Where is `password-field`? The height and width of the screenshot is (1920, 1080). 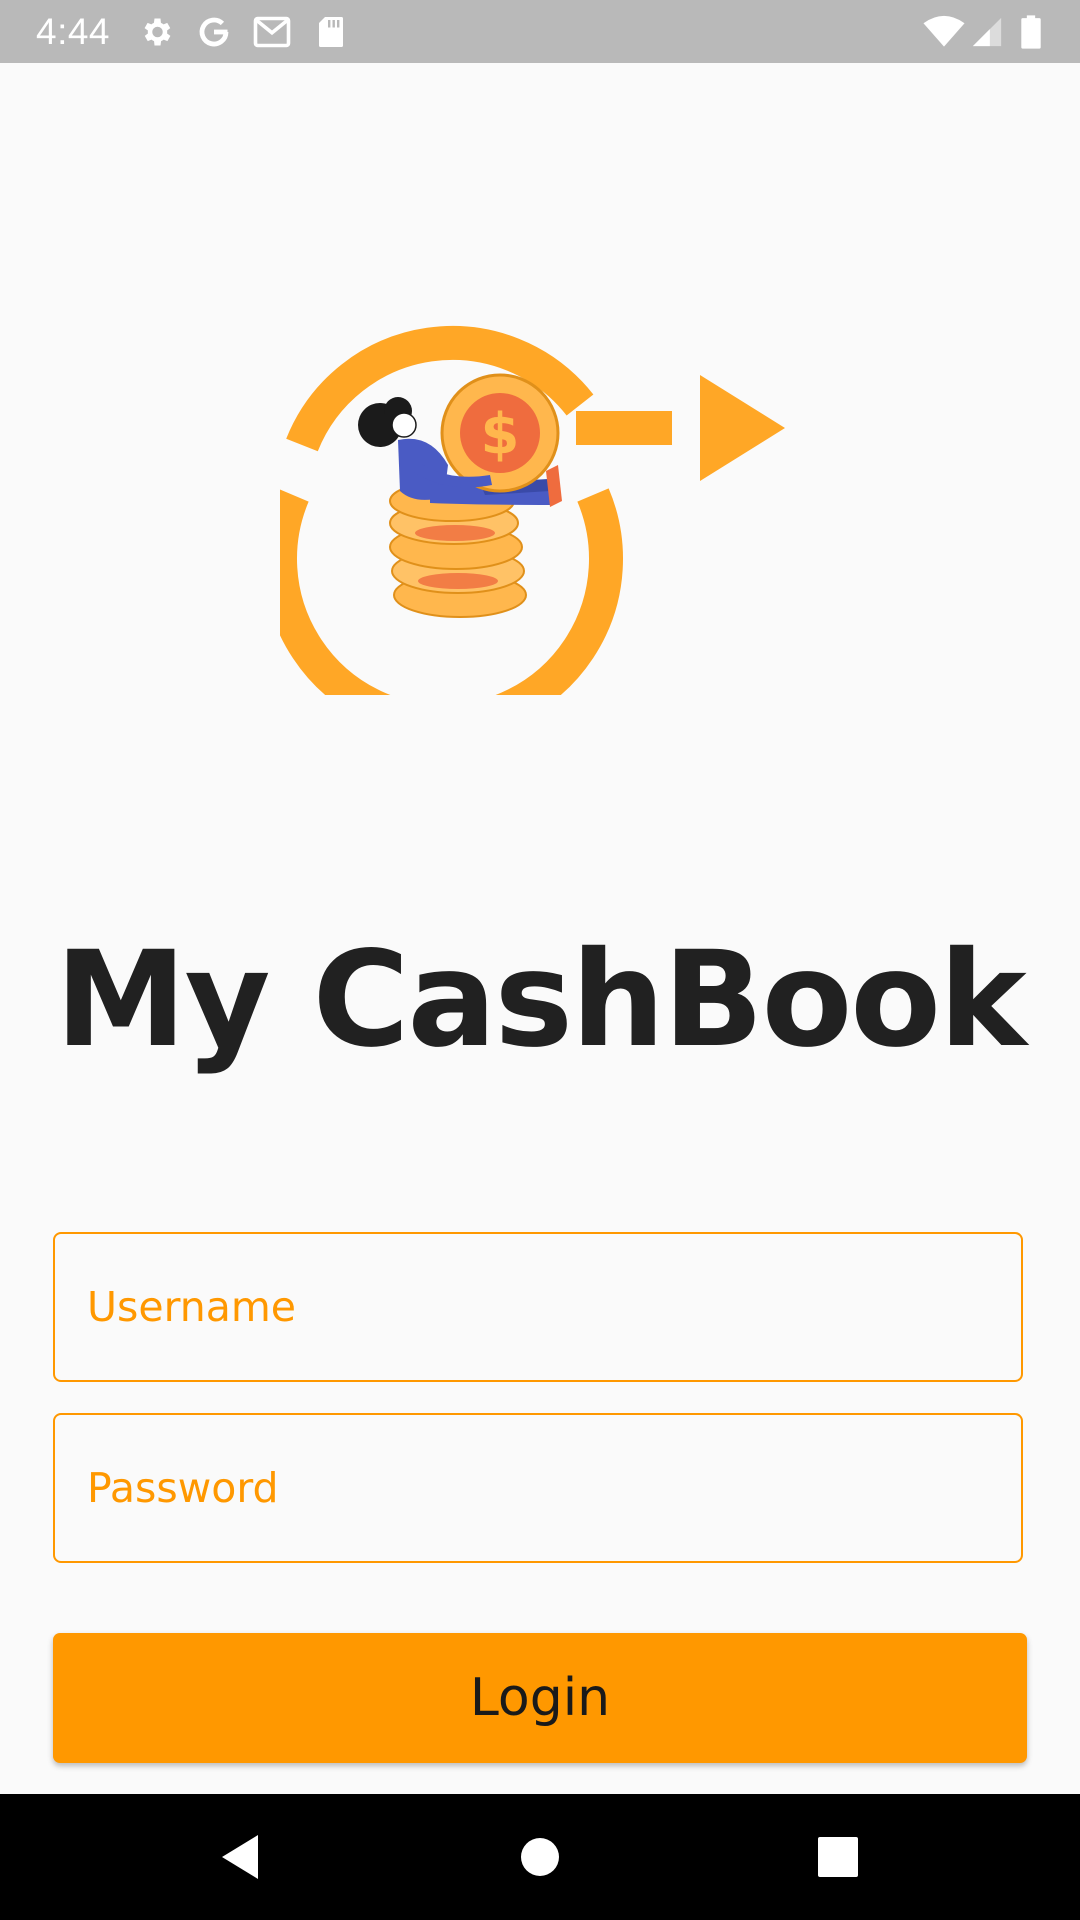
password-field is located at coordinates (538, 1488).